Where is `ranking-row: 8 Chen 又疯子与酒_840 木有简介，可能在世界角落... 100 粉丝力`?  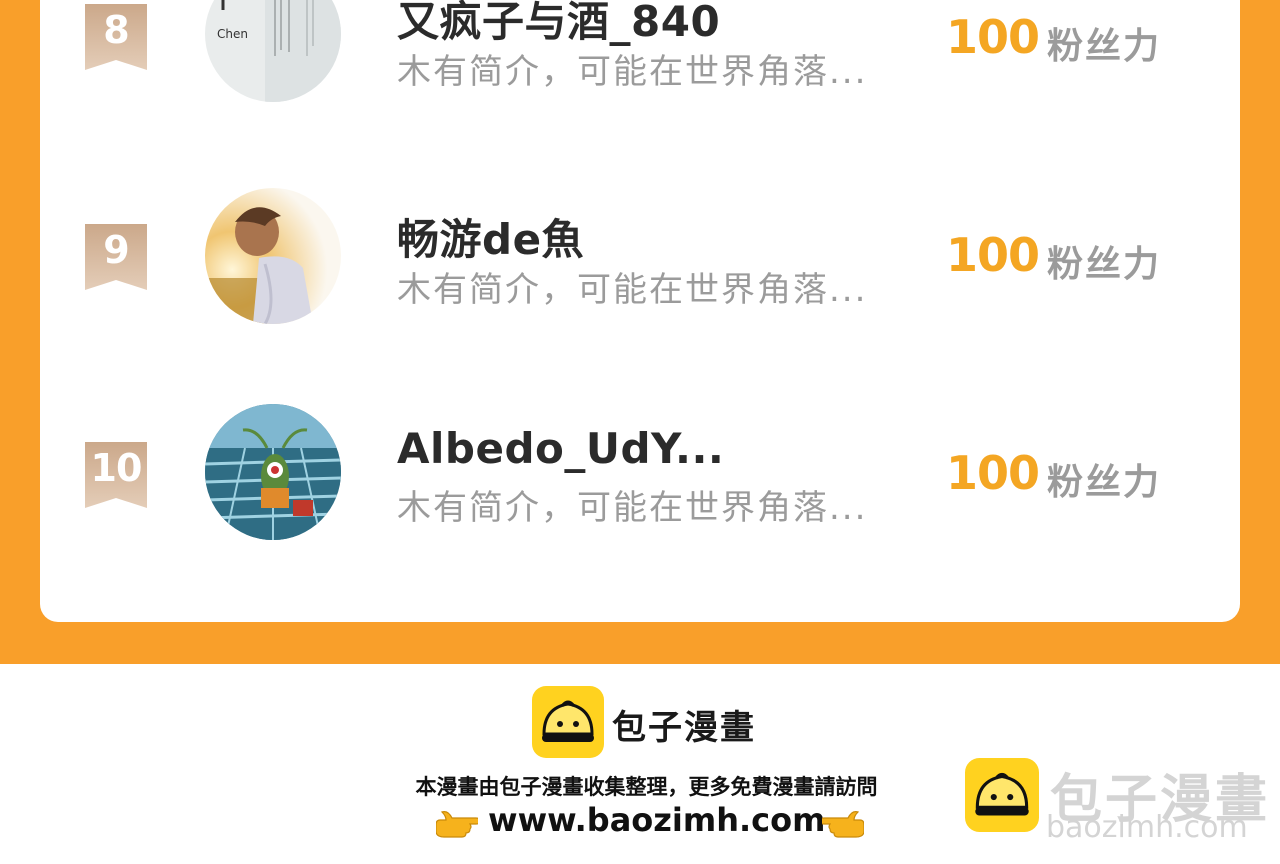
ranking-row: 8 Chen 又疯子与酒_840 木有简介，可能在世界角落... 100 粉丝力 is located at coordinates (640, 60).